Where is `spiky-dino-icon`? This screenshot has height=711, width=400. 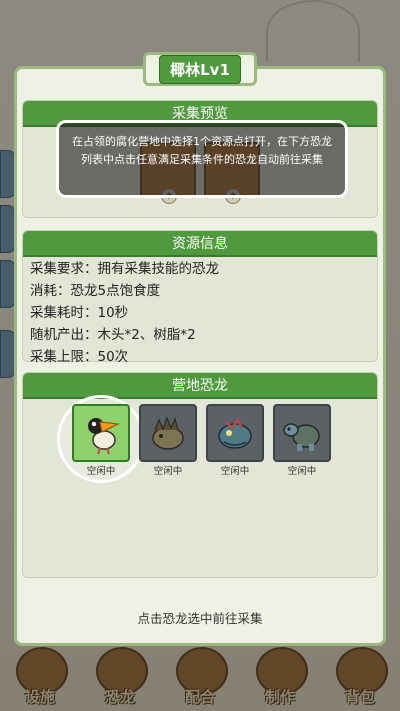
spiky-dino-icon is located at coordinates (168, 433).